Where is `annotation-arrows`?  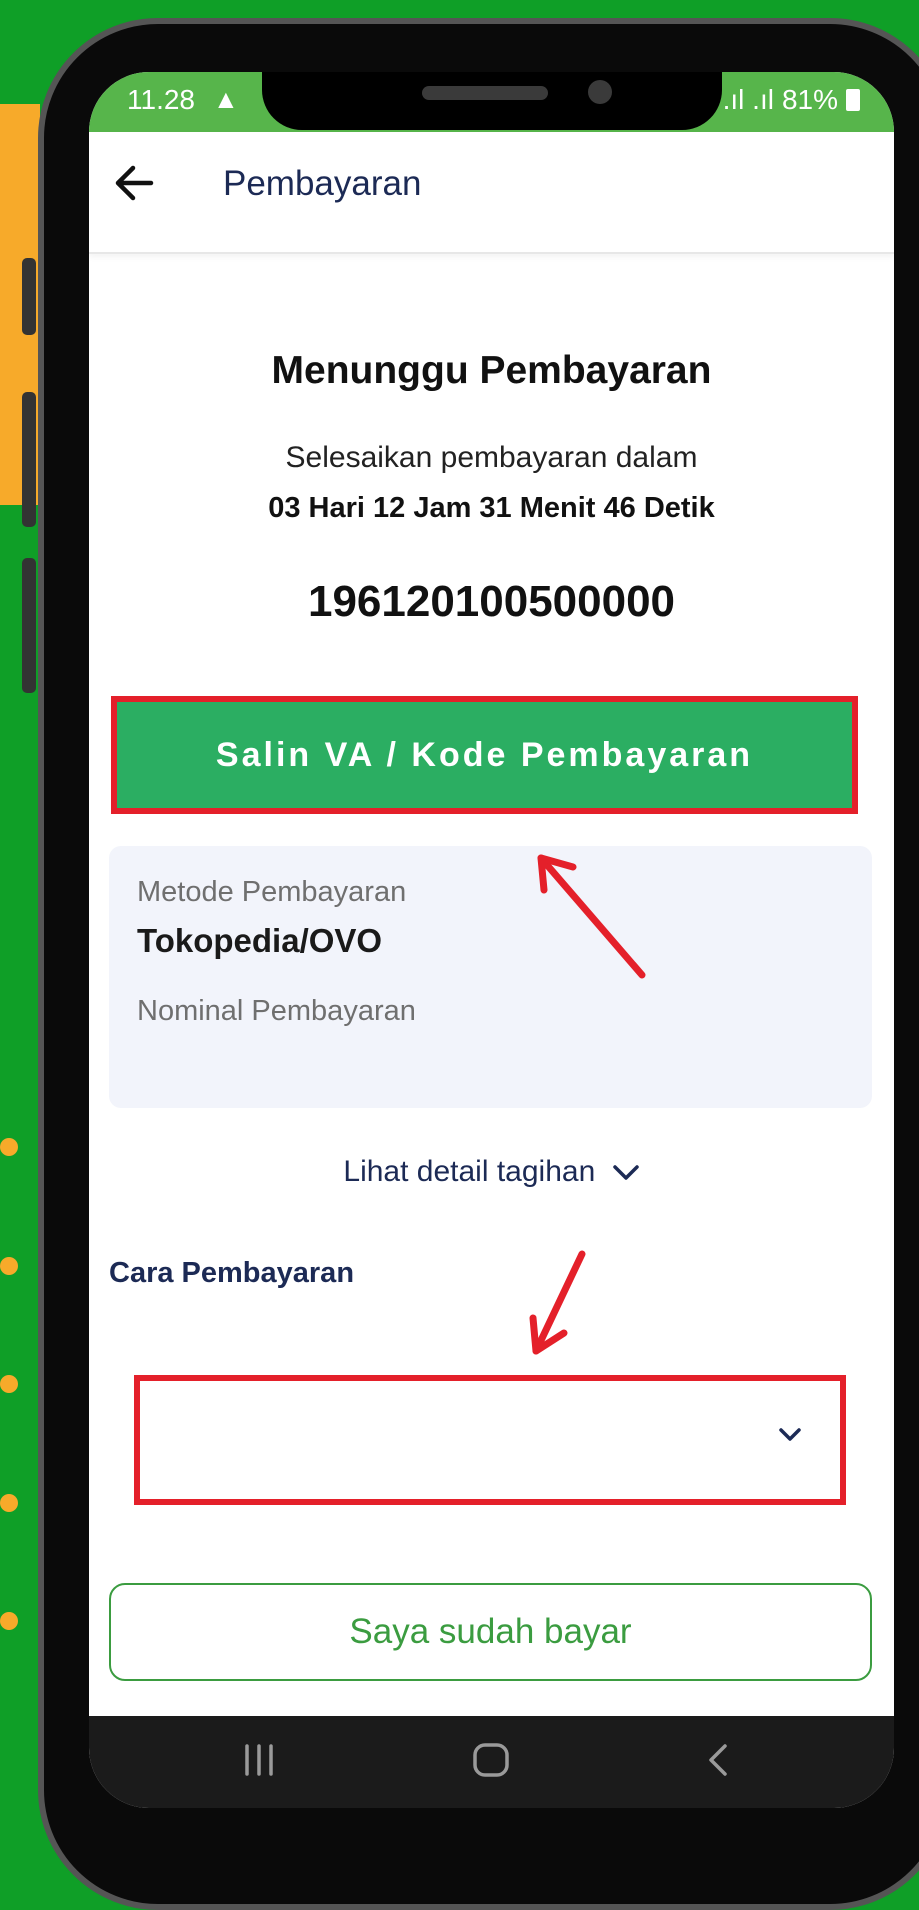 annotation-arrows is located at coordinates (587, 1104).